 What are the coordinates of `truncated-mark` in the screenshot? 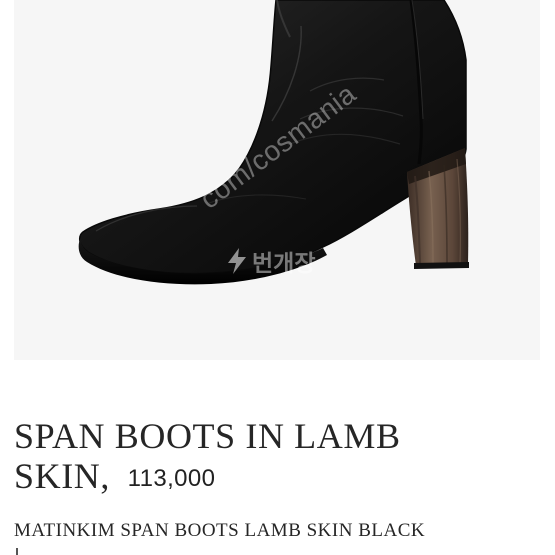 It's located at (17, 551).